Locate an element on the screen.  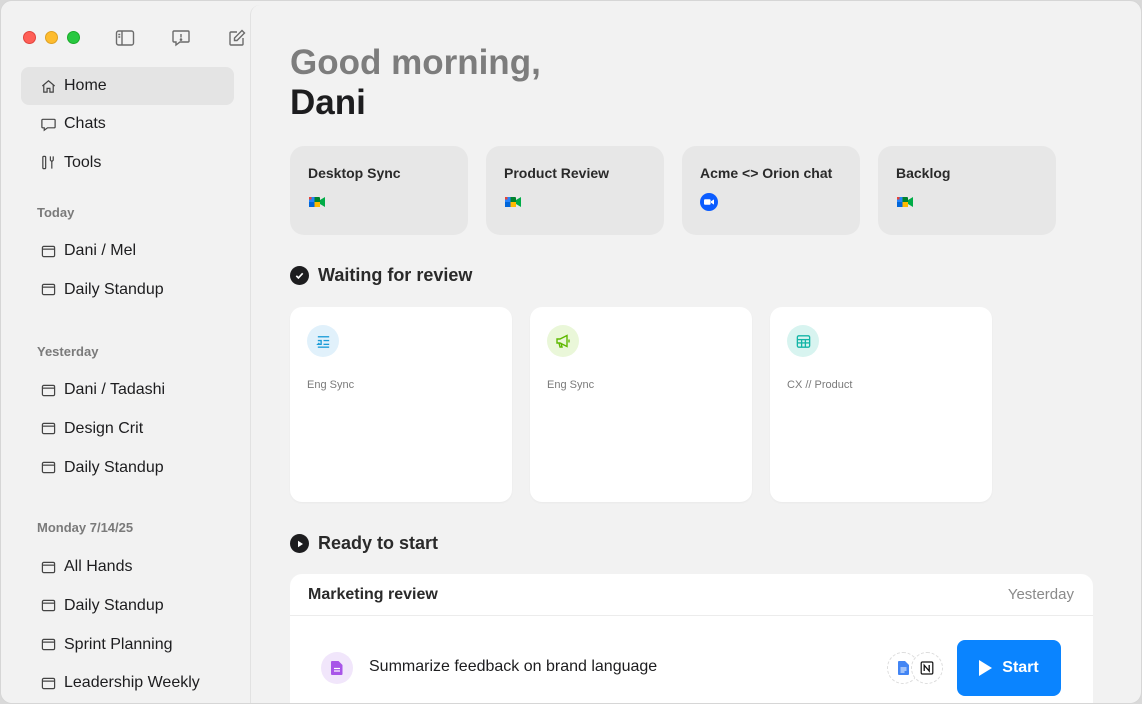
window-controls is located at coordinates (51, 37).